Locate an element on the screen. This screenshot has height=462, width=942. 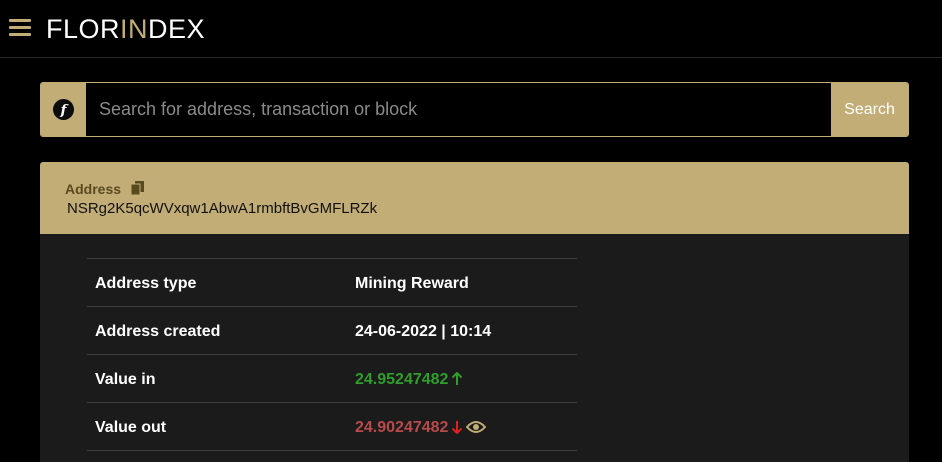
top-bar: FLORINDEX is located at coordinates (471, 29).